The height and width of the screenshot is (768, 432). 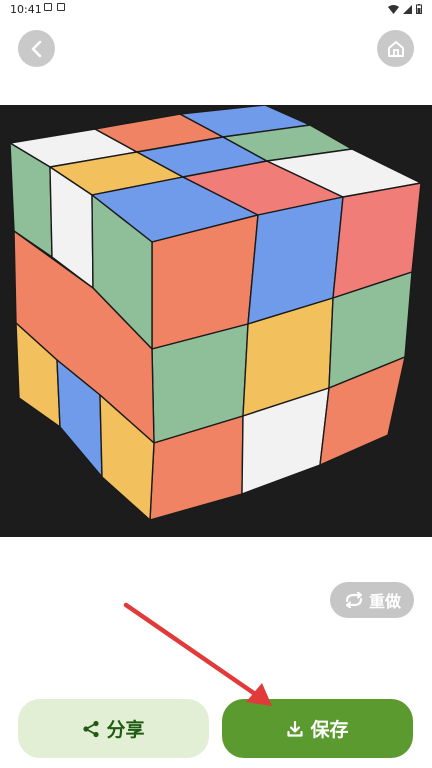 What do you see at coordinates (26, 9) in the screenshot?
I see `status-time: 10:41` at bounding box center [26, 9].